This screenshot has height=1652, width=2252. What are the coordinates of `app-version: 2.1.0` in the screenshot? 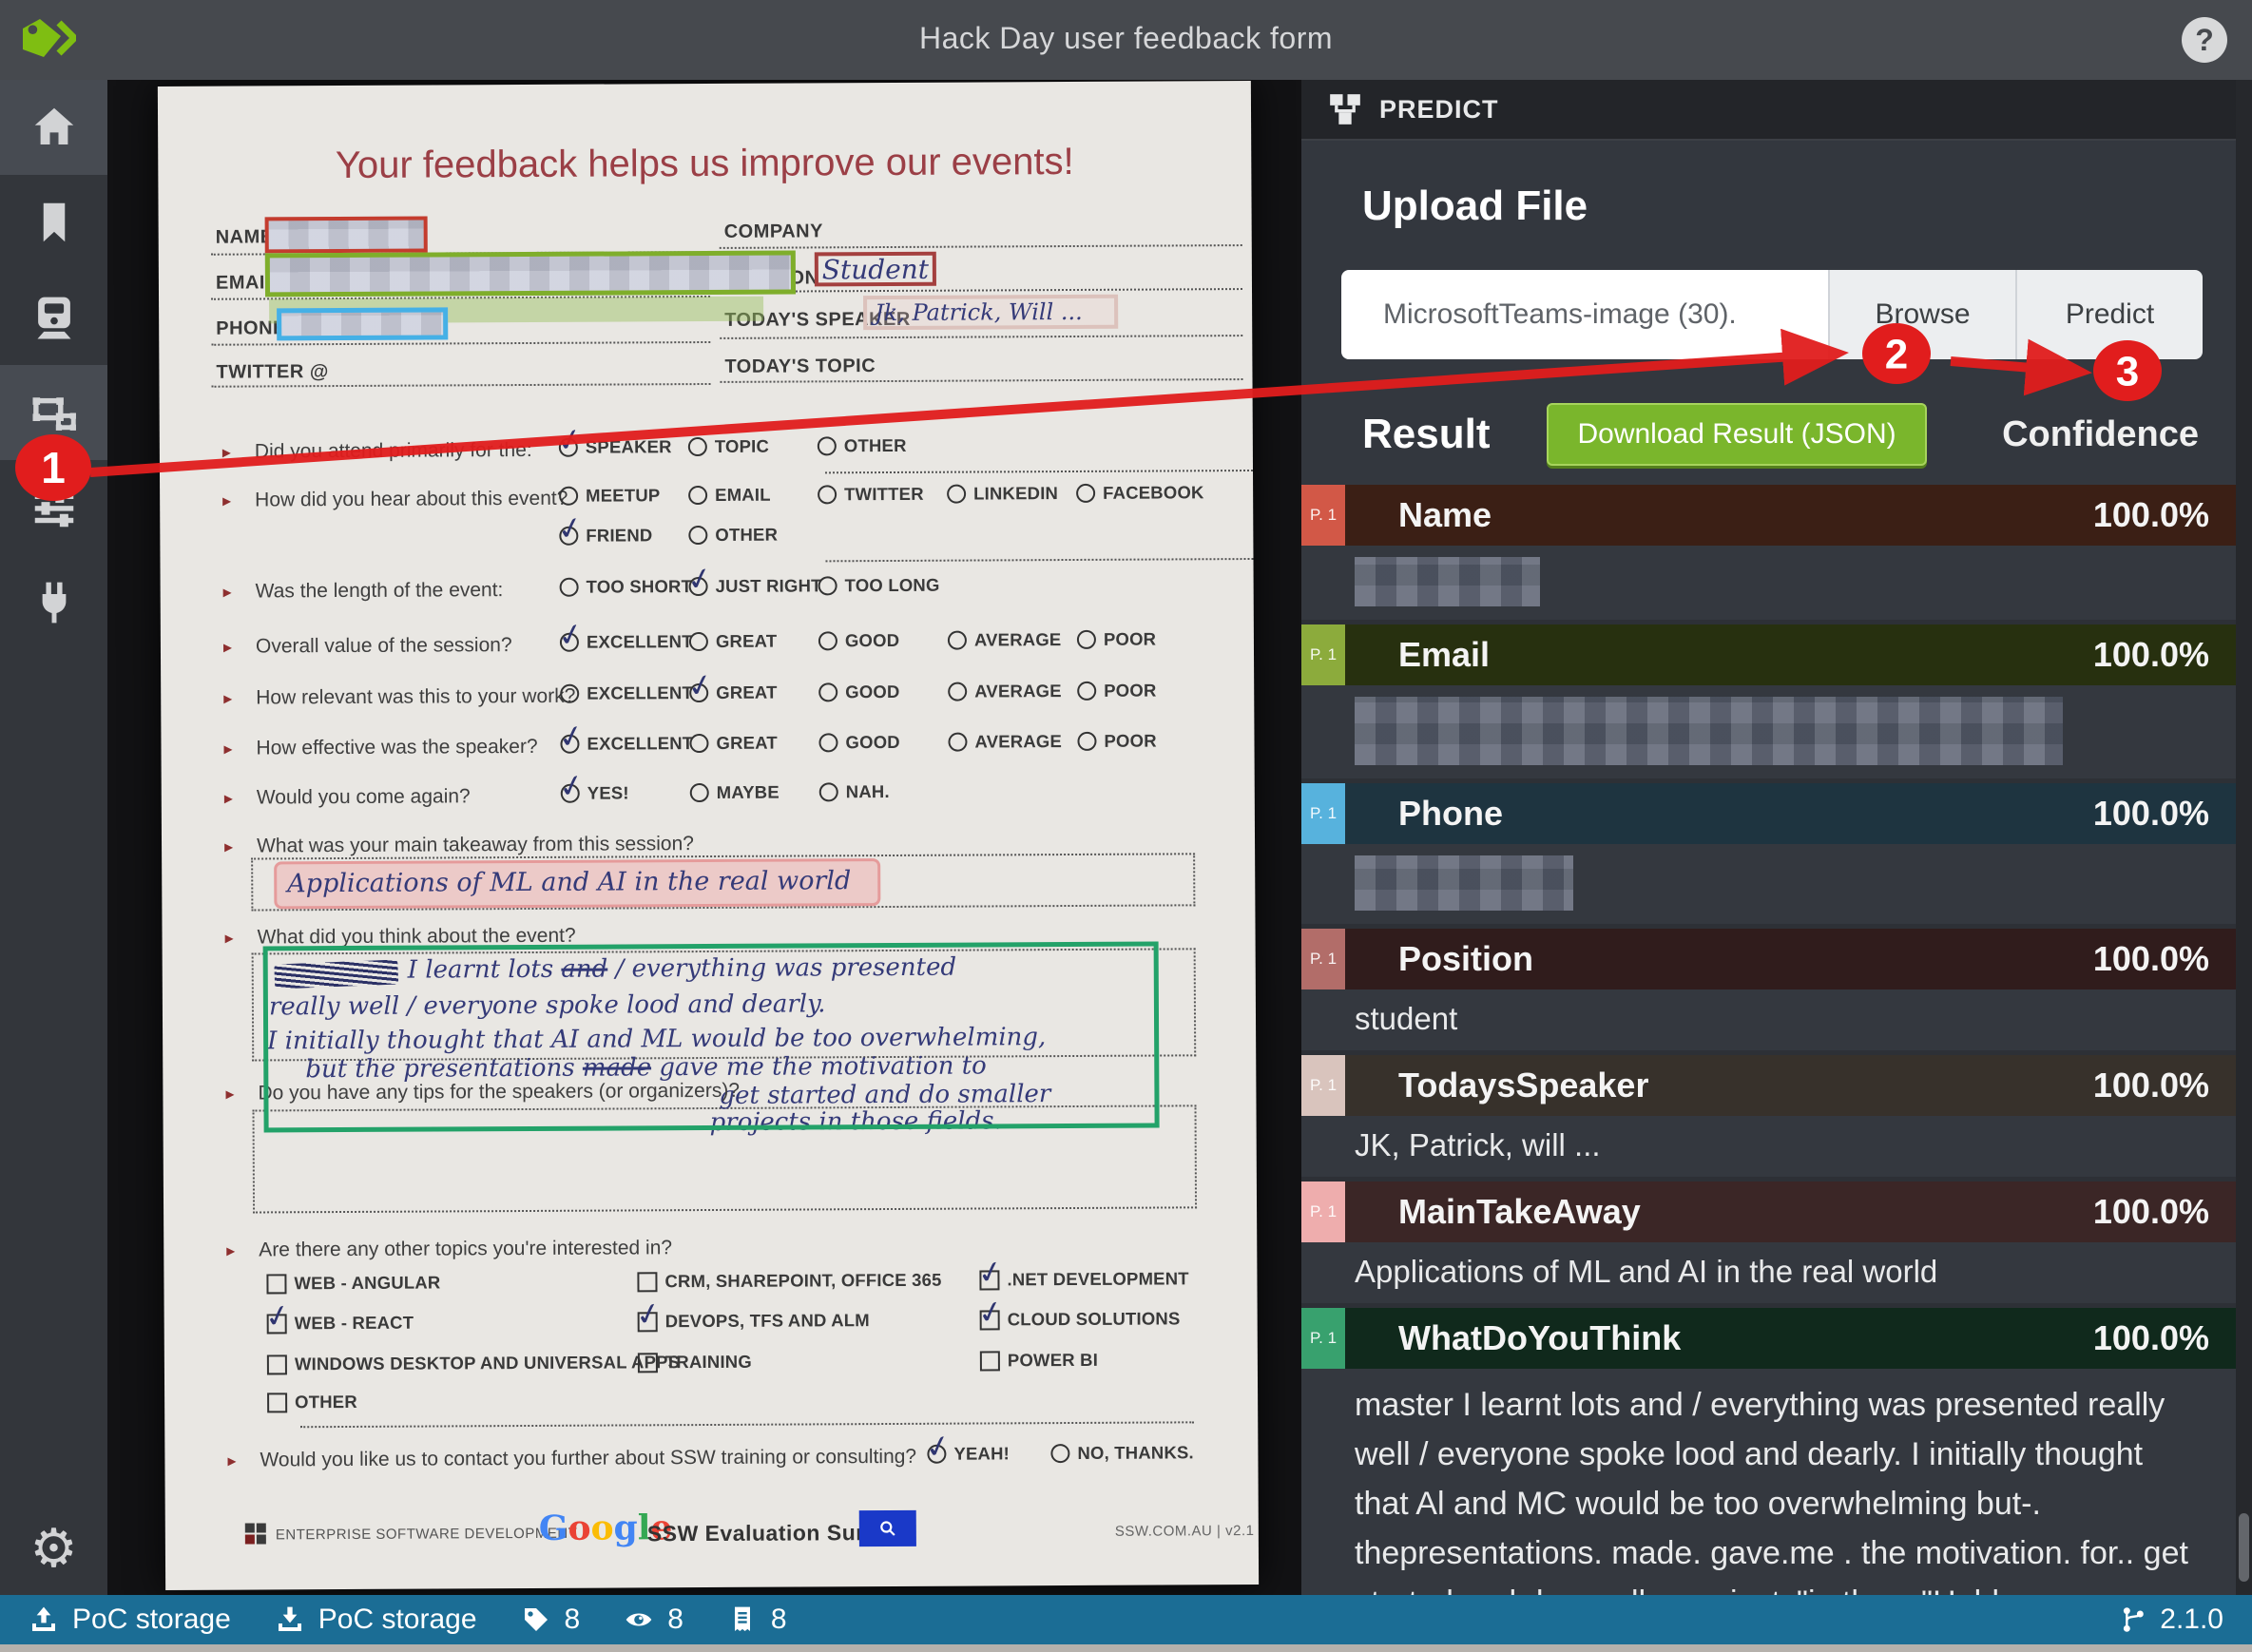 It's located at (2170, 1620).